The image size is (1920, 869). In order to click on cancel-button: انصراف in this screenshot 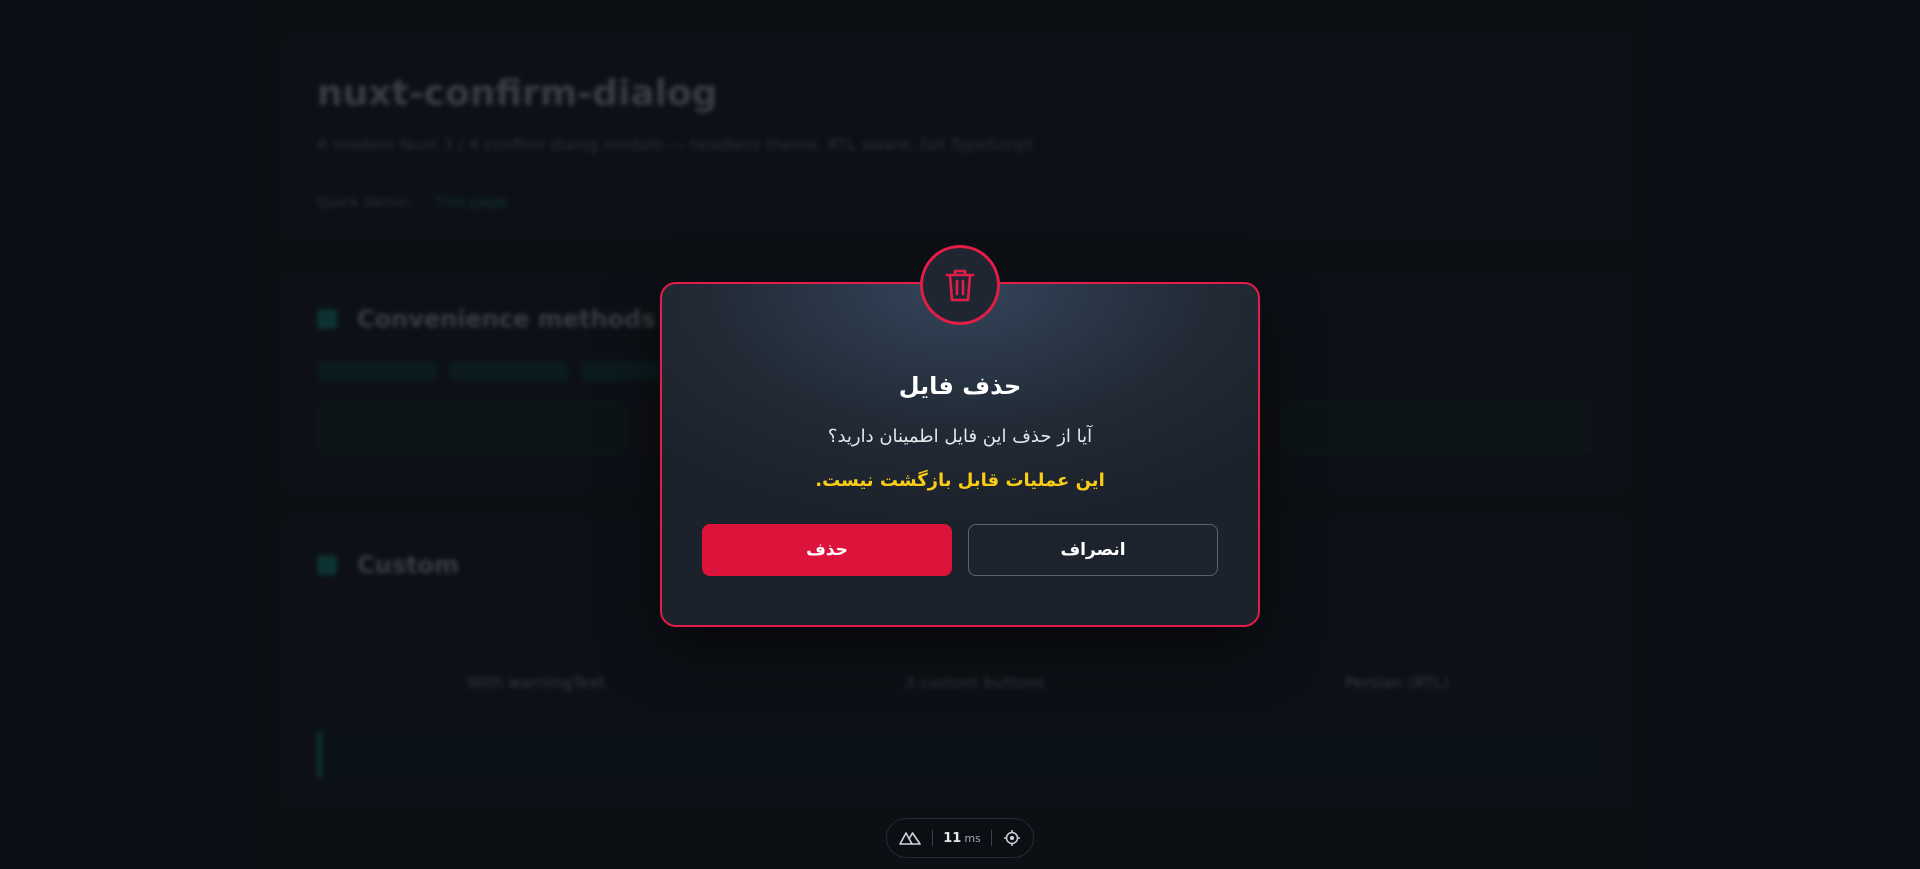, I will do `click(1093, 550)`.